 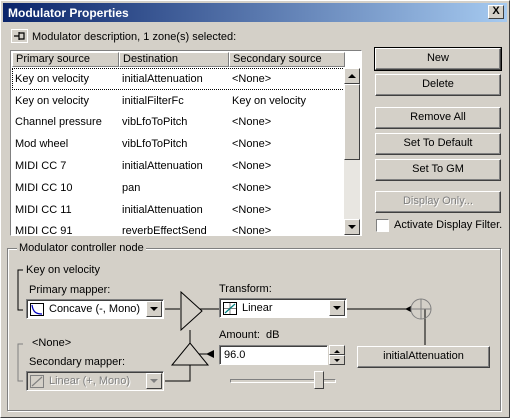 I want to click on transform-dropdown-button, so click(x=337, y=308).